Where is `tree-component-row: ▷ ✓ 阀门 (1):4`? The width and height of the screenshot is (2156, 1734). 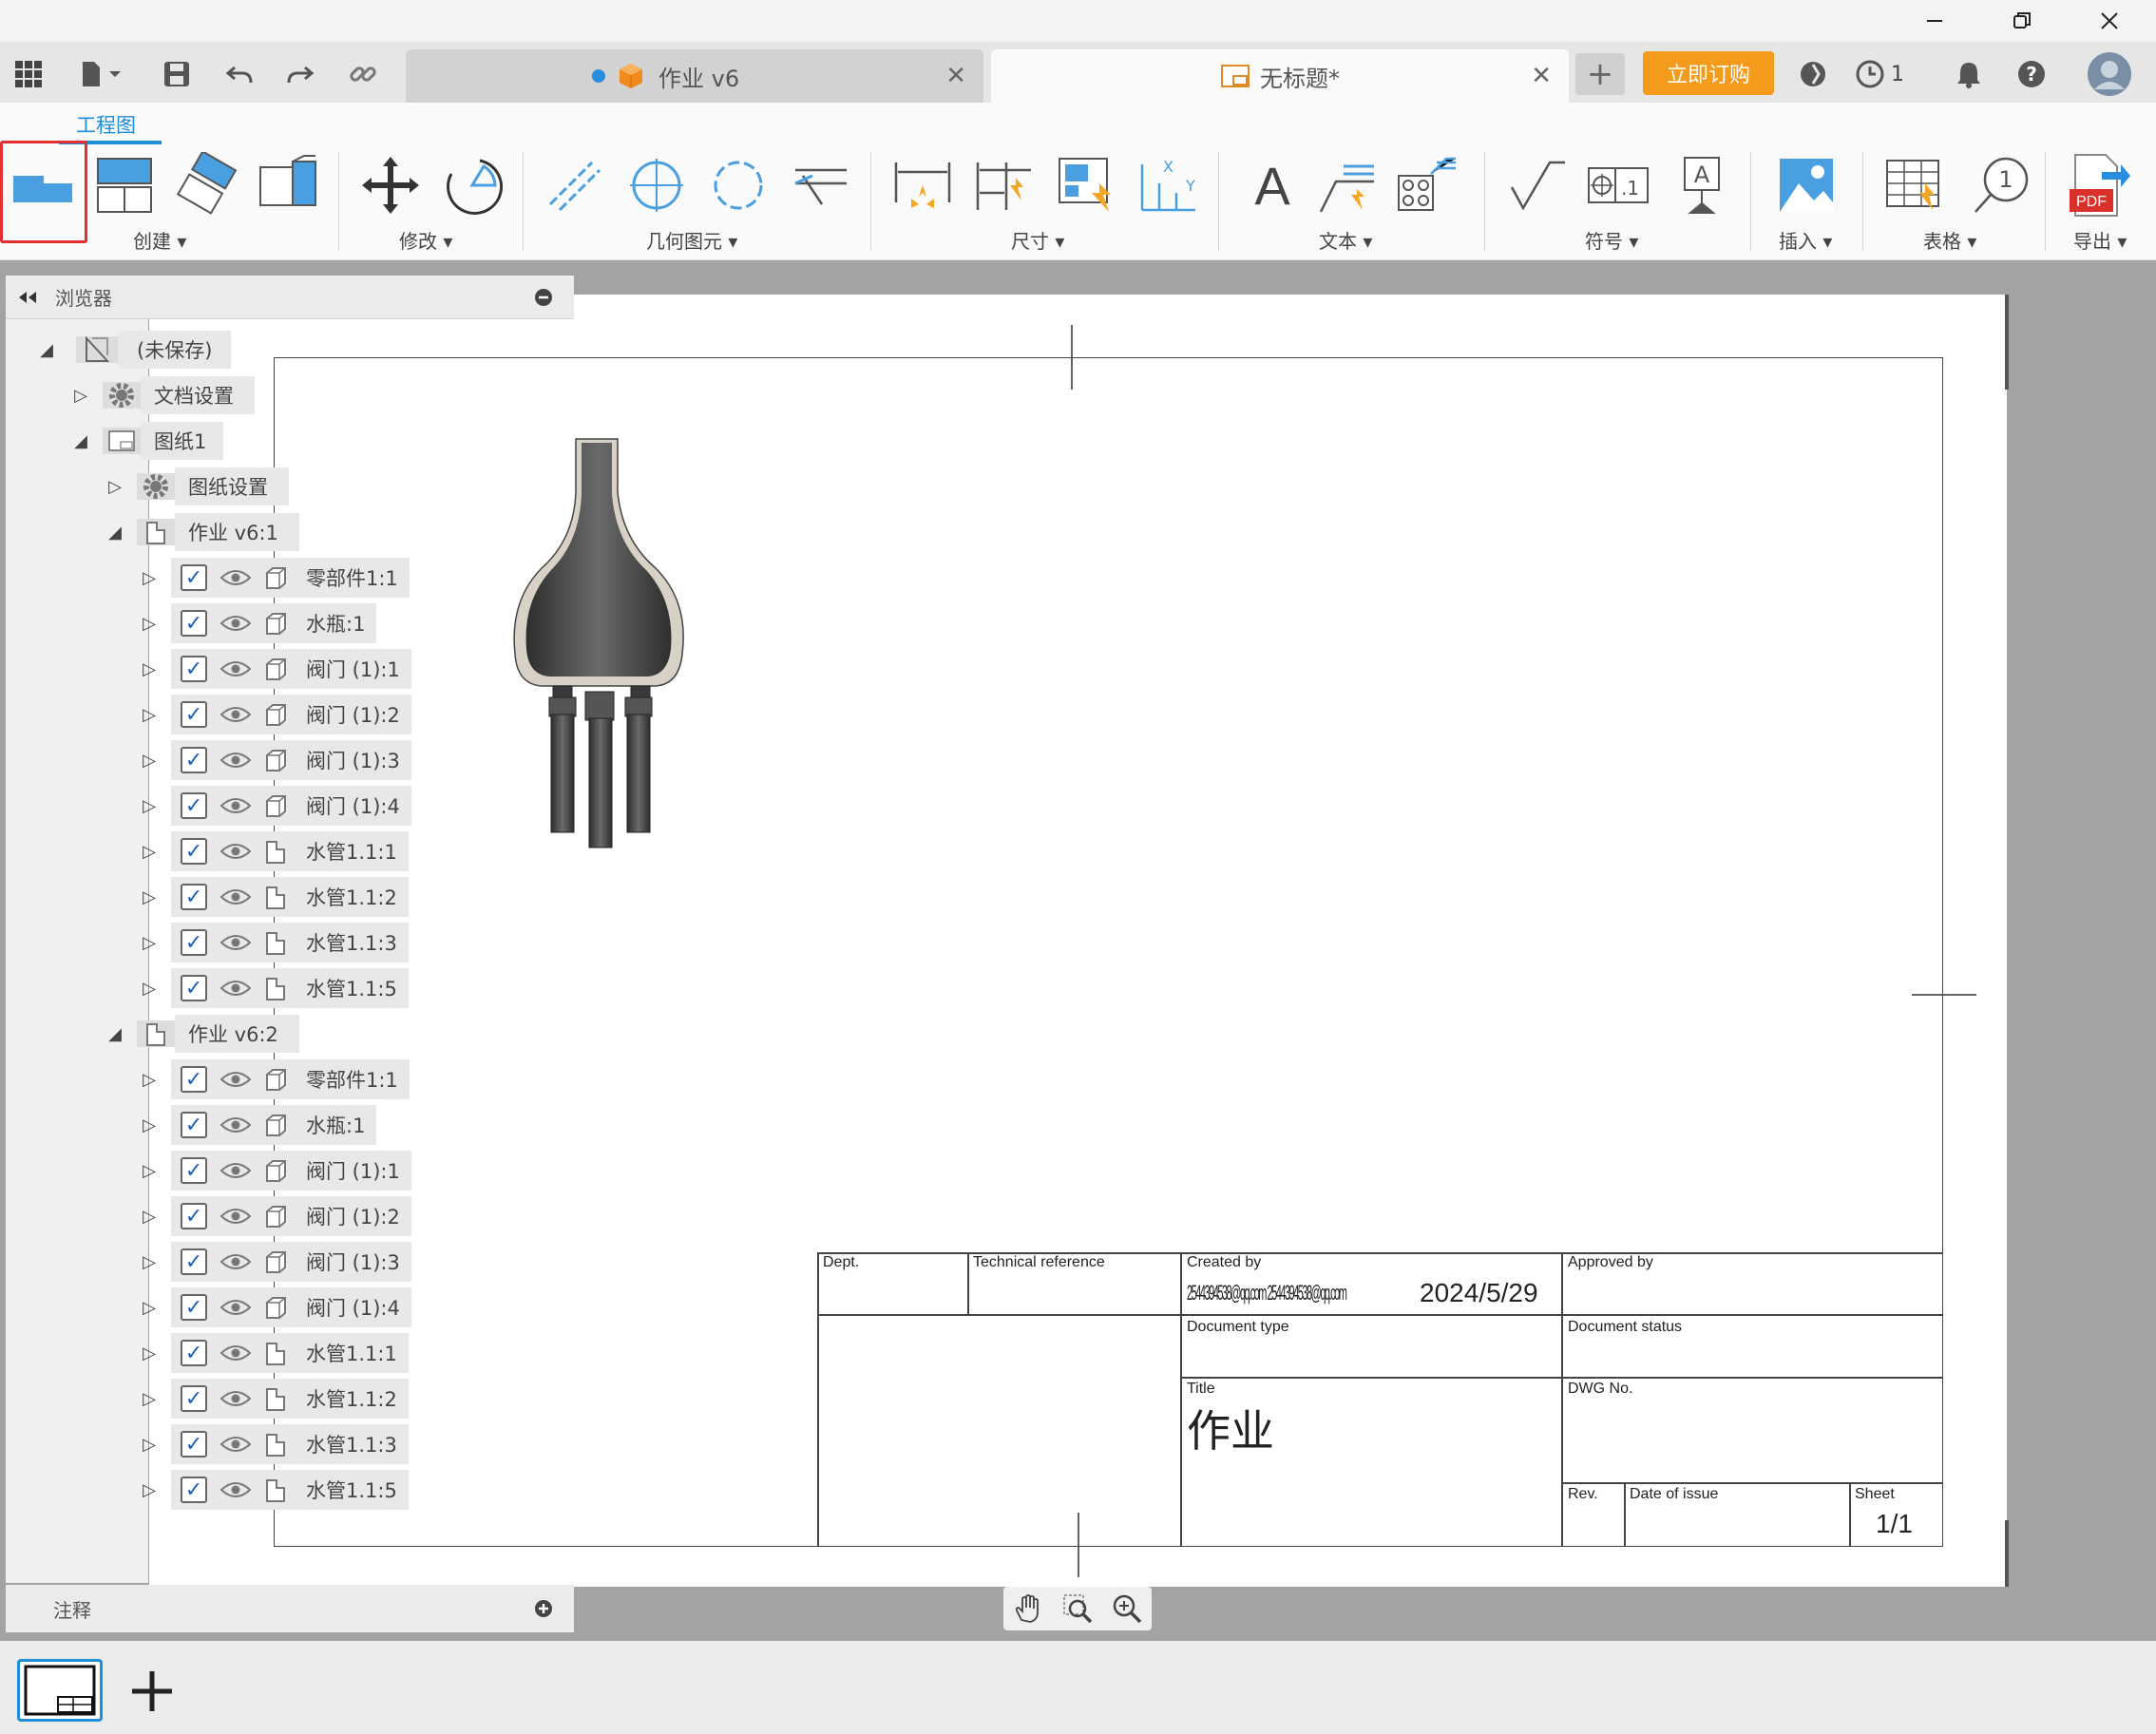 tree-component-row: ▷ ✓ 阀门 (1):4 is located at coordinates (291, 1307).